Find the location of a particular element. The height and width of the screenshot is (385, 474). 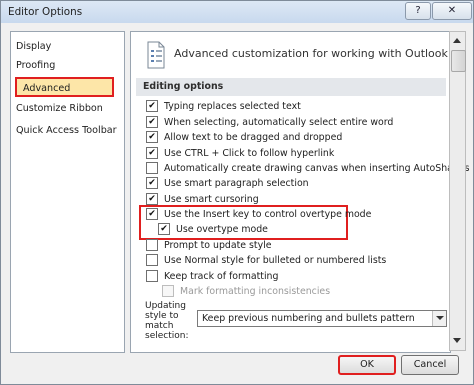

updating-style-label: Updating style to match selection: is located at coordinates (171, 321).